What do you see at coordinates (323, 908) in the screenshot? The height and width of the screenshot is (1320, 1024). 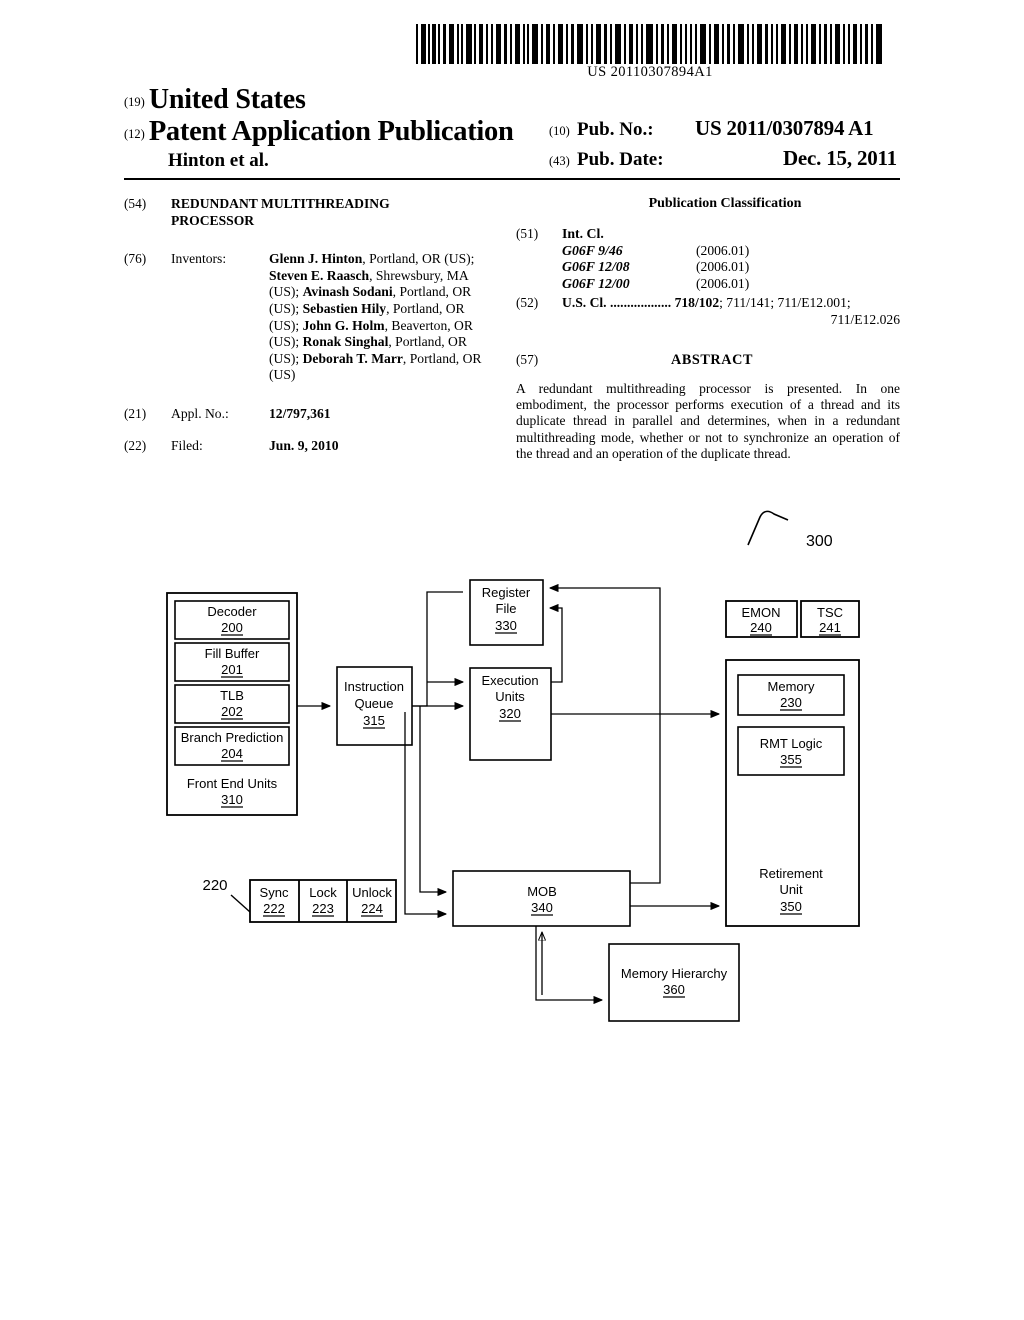 I see `block-lock-ref: 223` at bounding box center [323, 908].